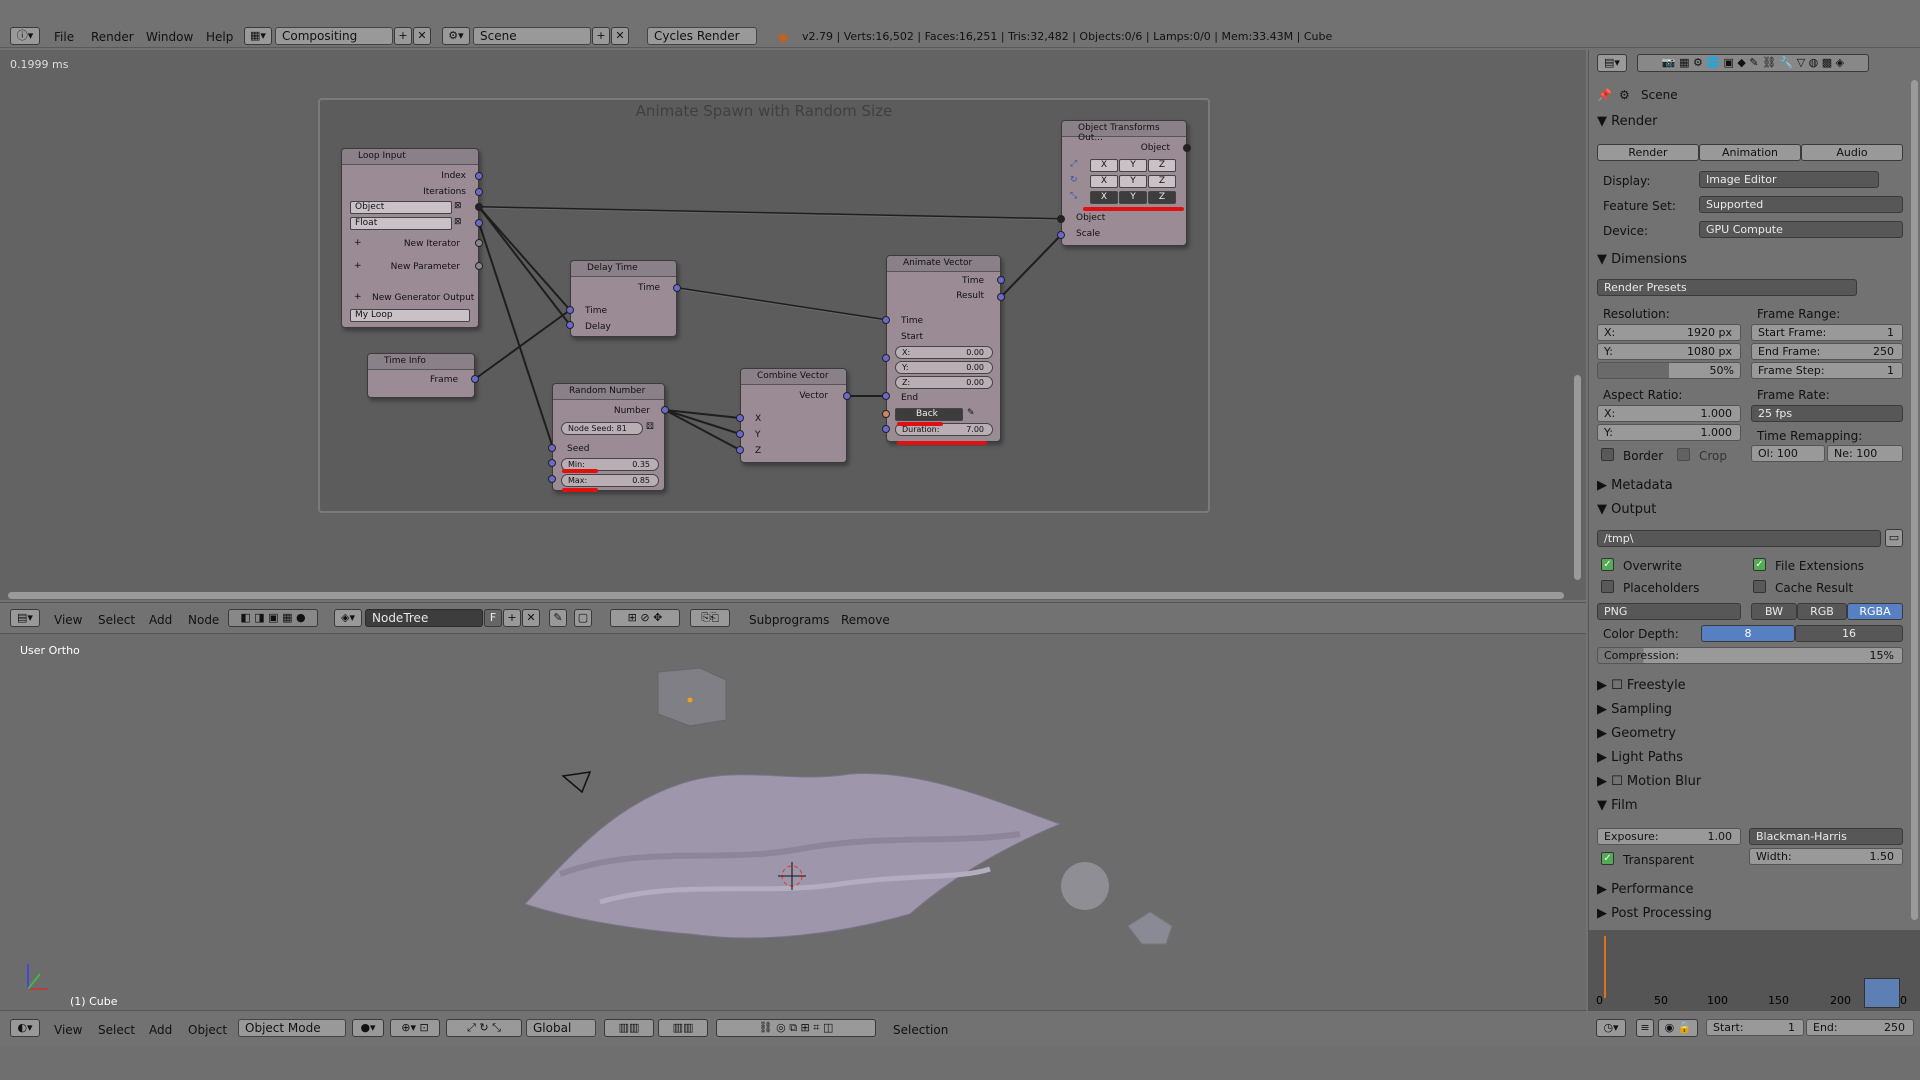 The image size is (1920, 1080). I want to click on aspect-y-field: Y: 1.000, so click(1669, 432).